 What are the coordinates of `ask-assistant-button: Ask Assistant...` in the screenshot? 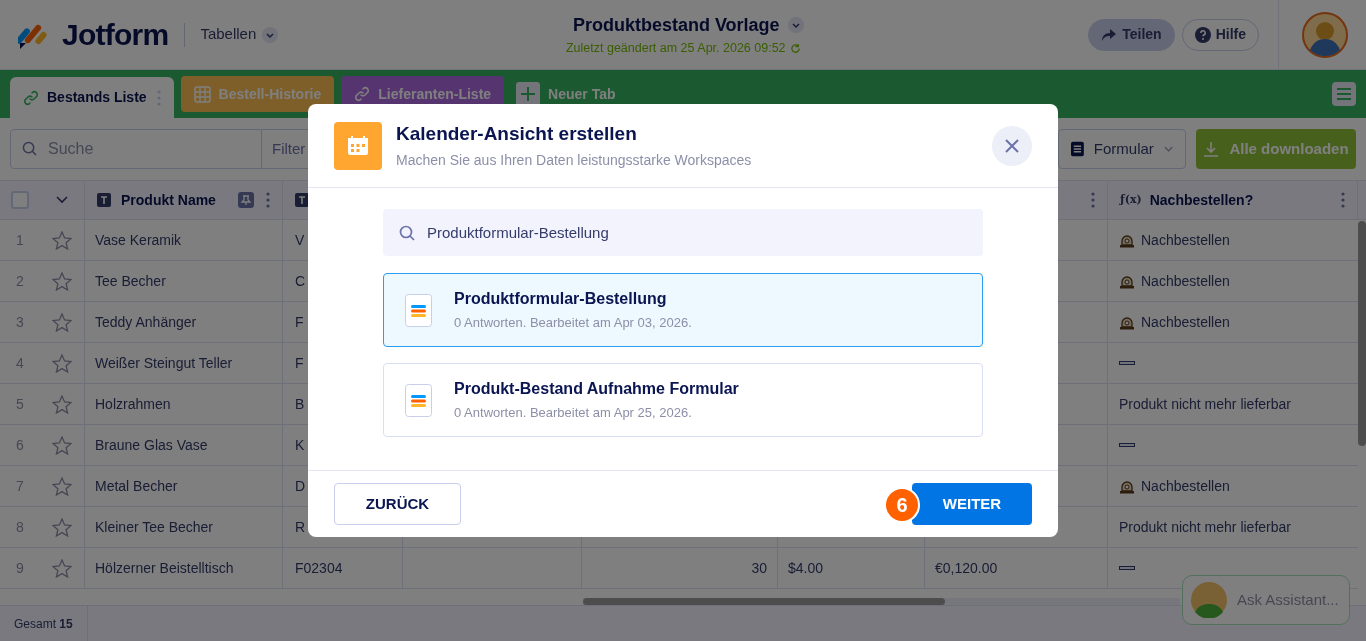 It's located at (1266, 600).